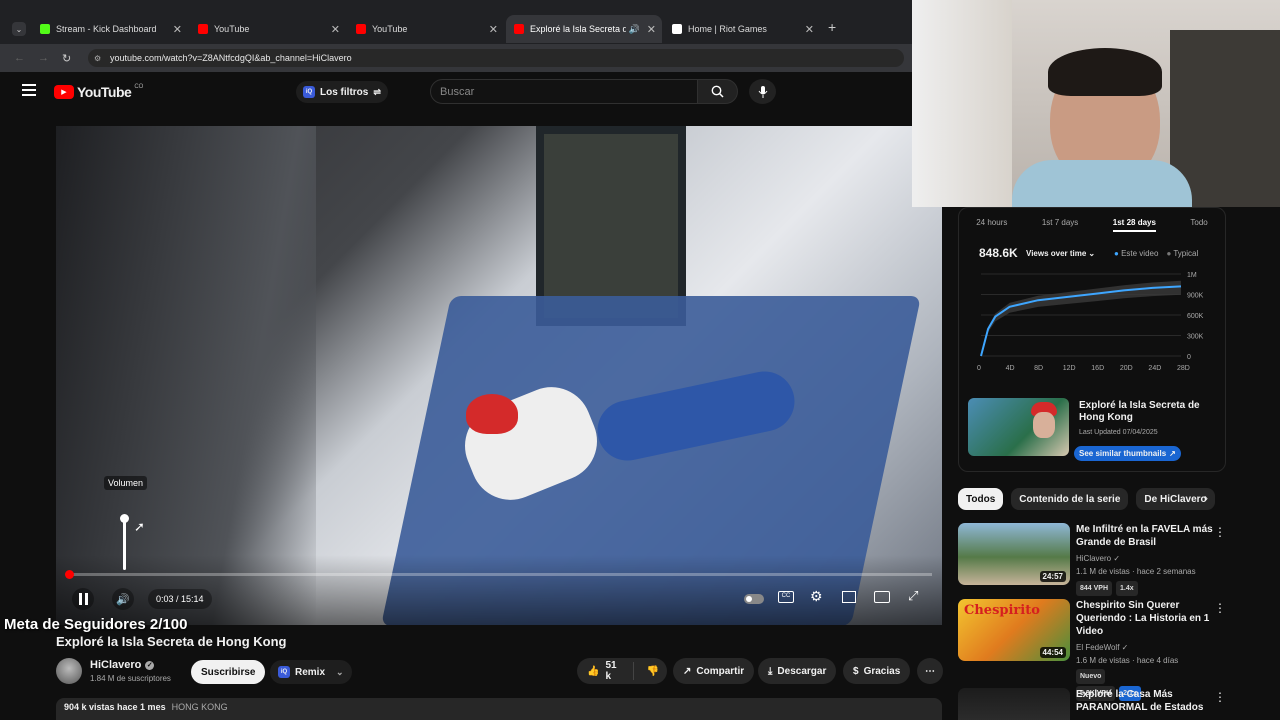  I want to click on thanks-button: $ Gracias, so click(877, 671).